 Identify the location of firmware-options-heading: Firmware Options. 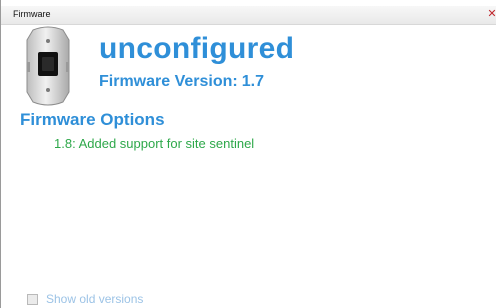
(92, 119).